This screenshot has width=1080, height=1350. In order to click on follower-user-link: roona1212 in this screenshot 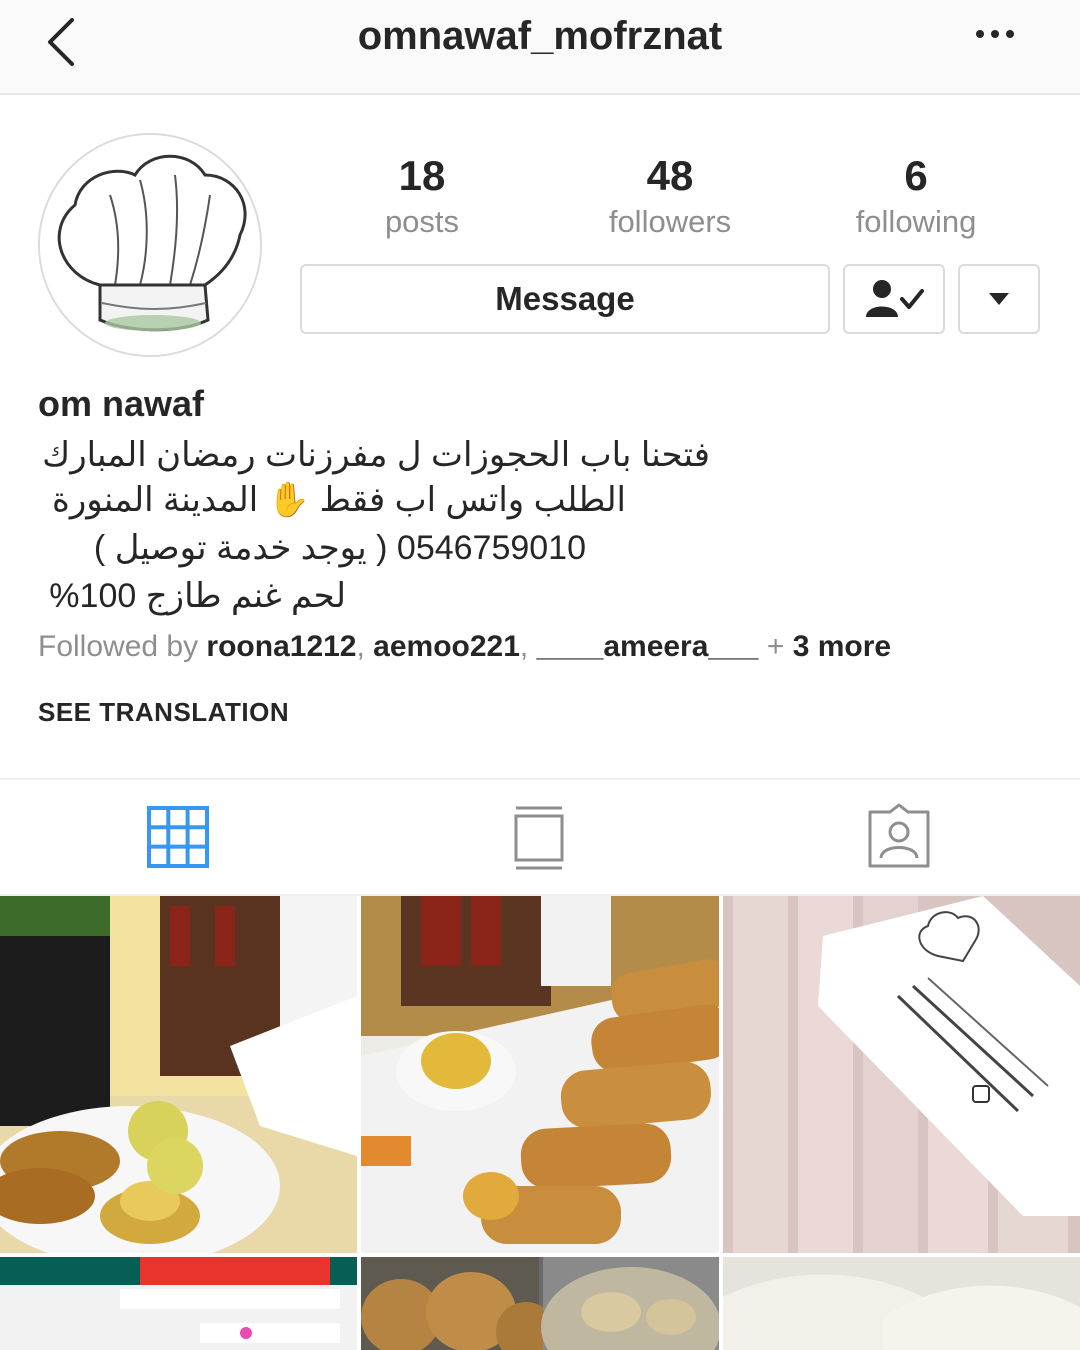, I will do `click(281, 646)`.